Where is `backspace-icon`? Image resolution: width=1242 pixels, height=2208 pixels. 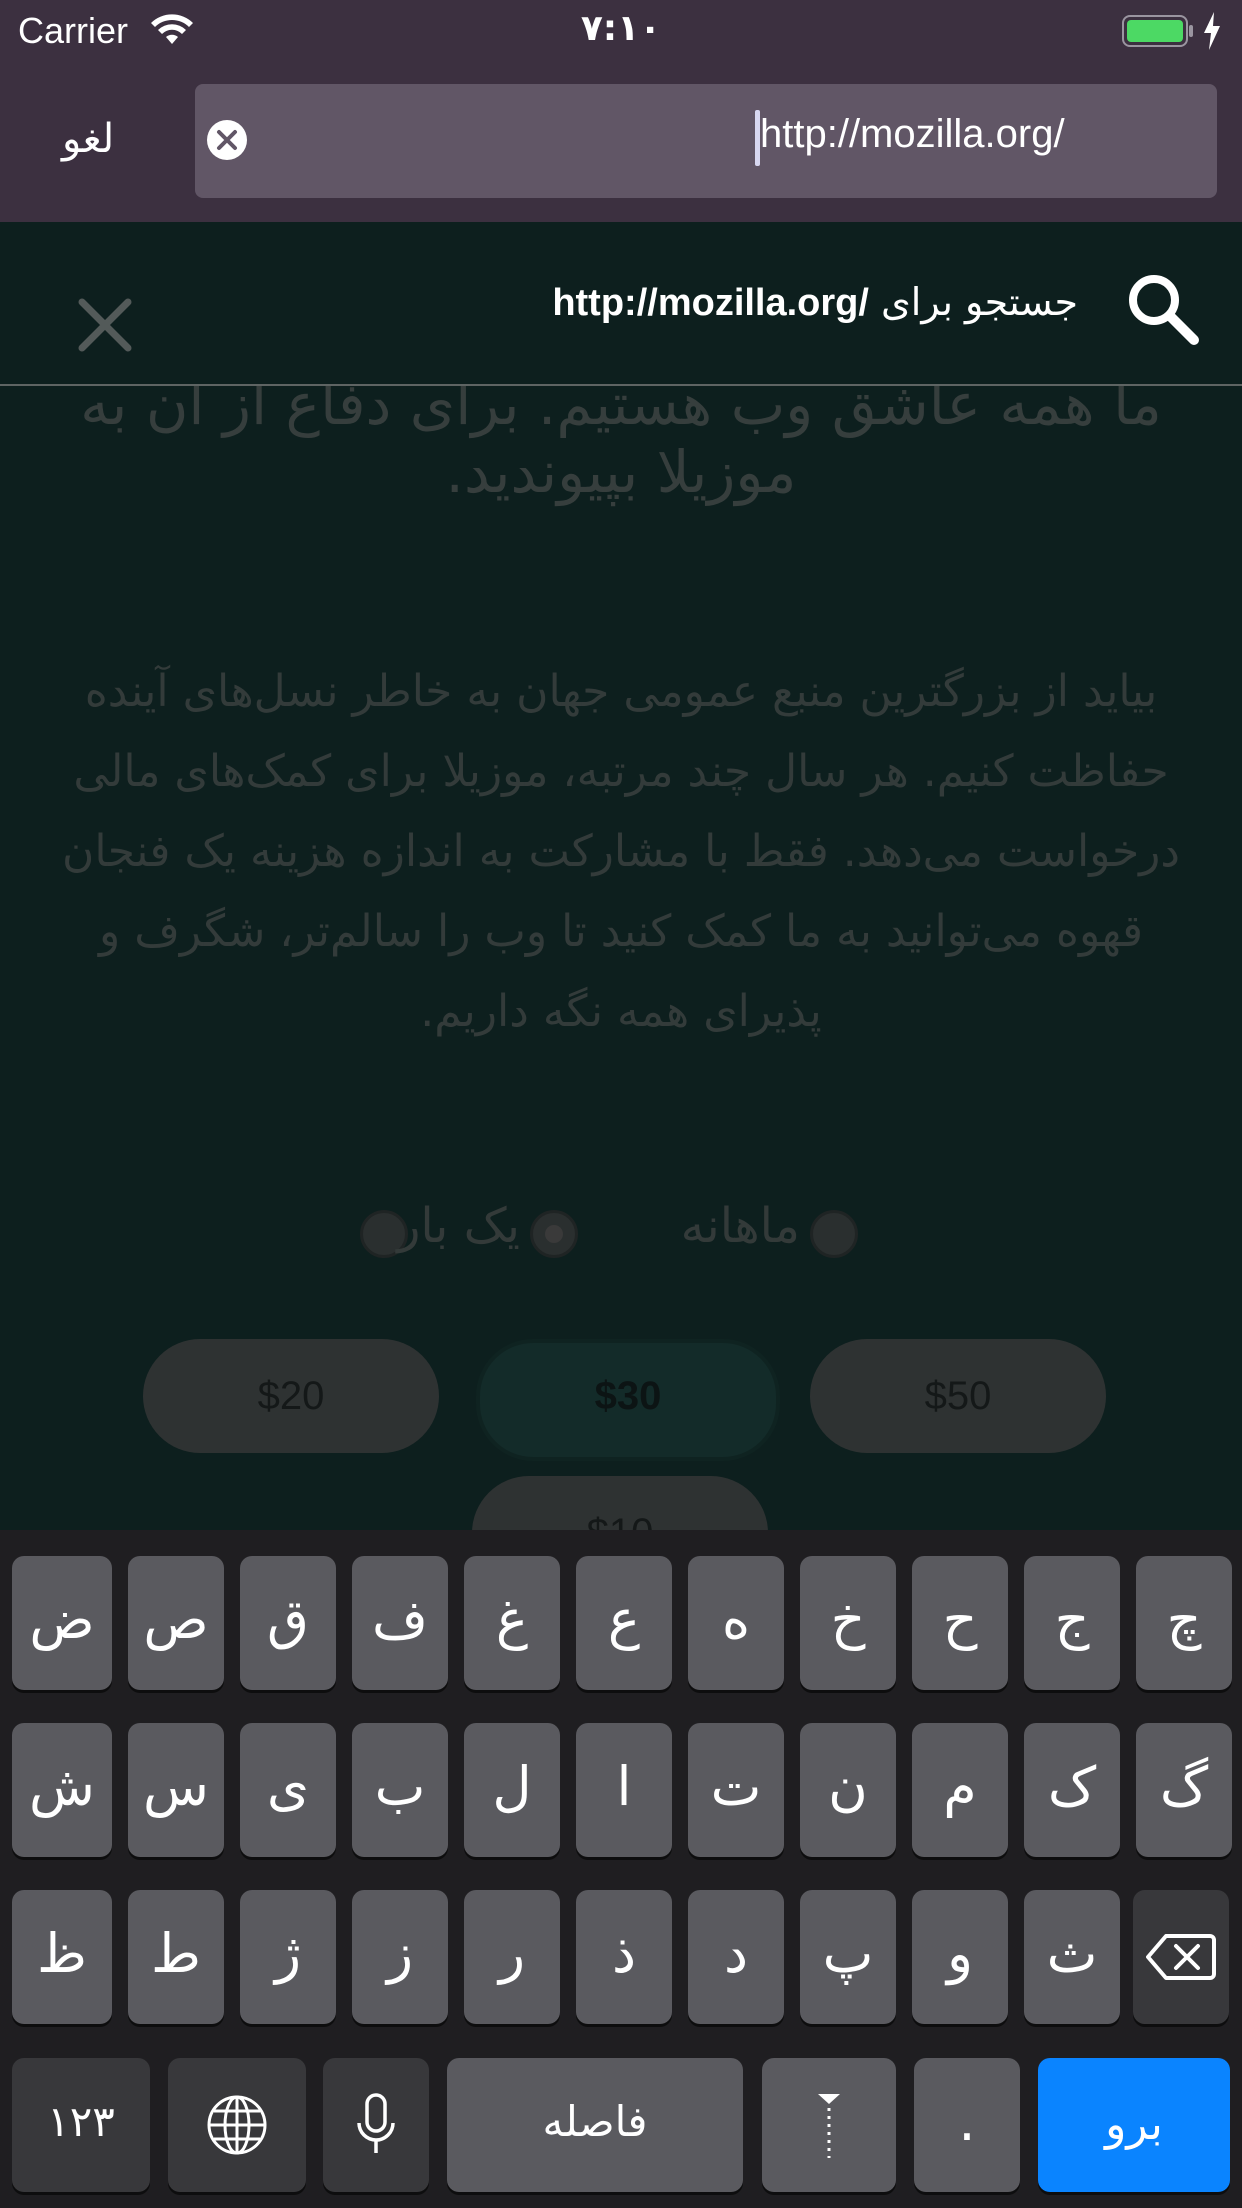 backspace-icon is located at coordinates (1181, 1957).